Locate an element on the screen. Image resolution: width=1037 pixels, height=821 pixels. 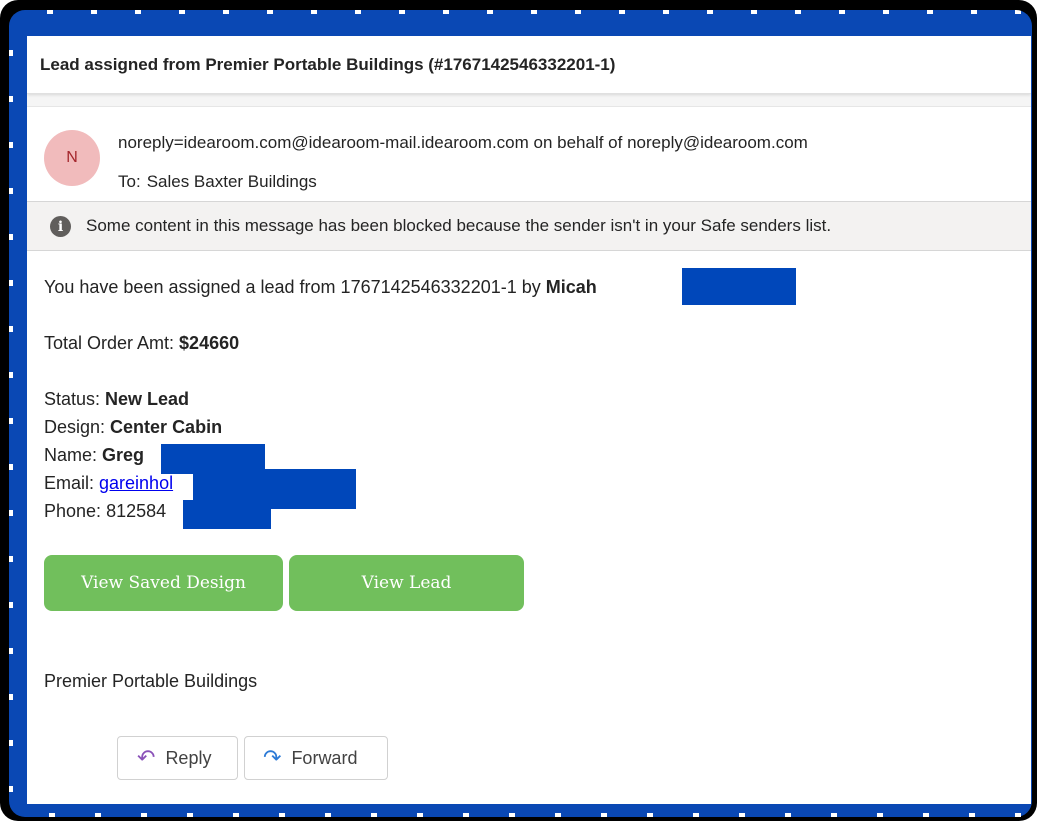
info-icon: i is located at coordinates (60, 226).